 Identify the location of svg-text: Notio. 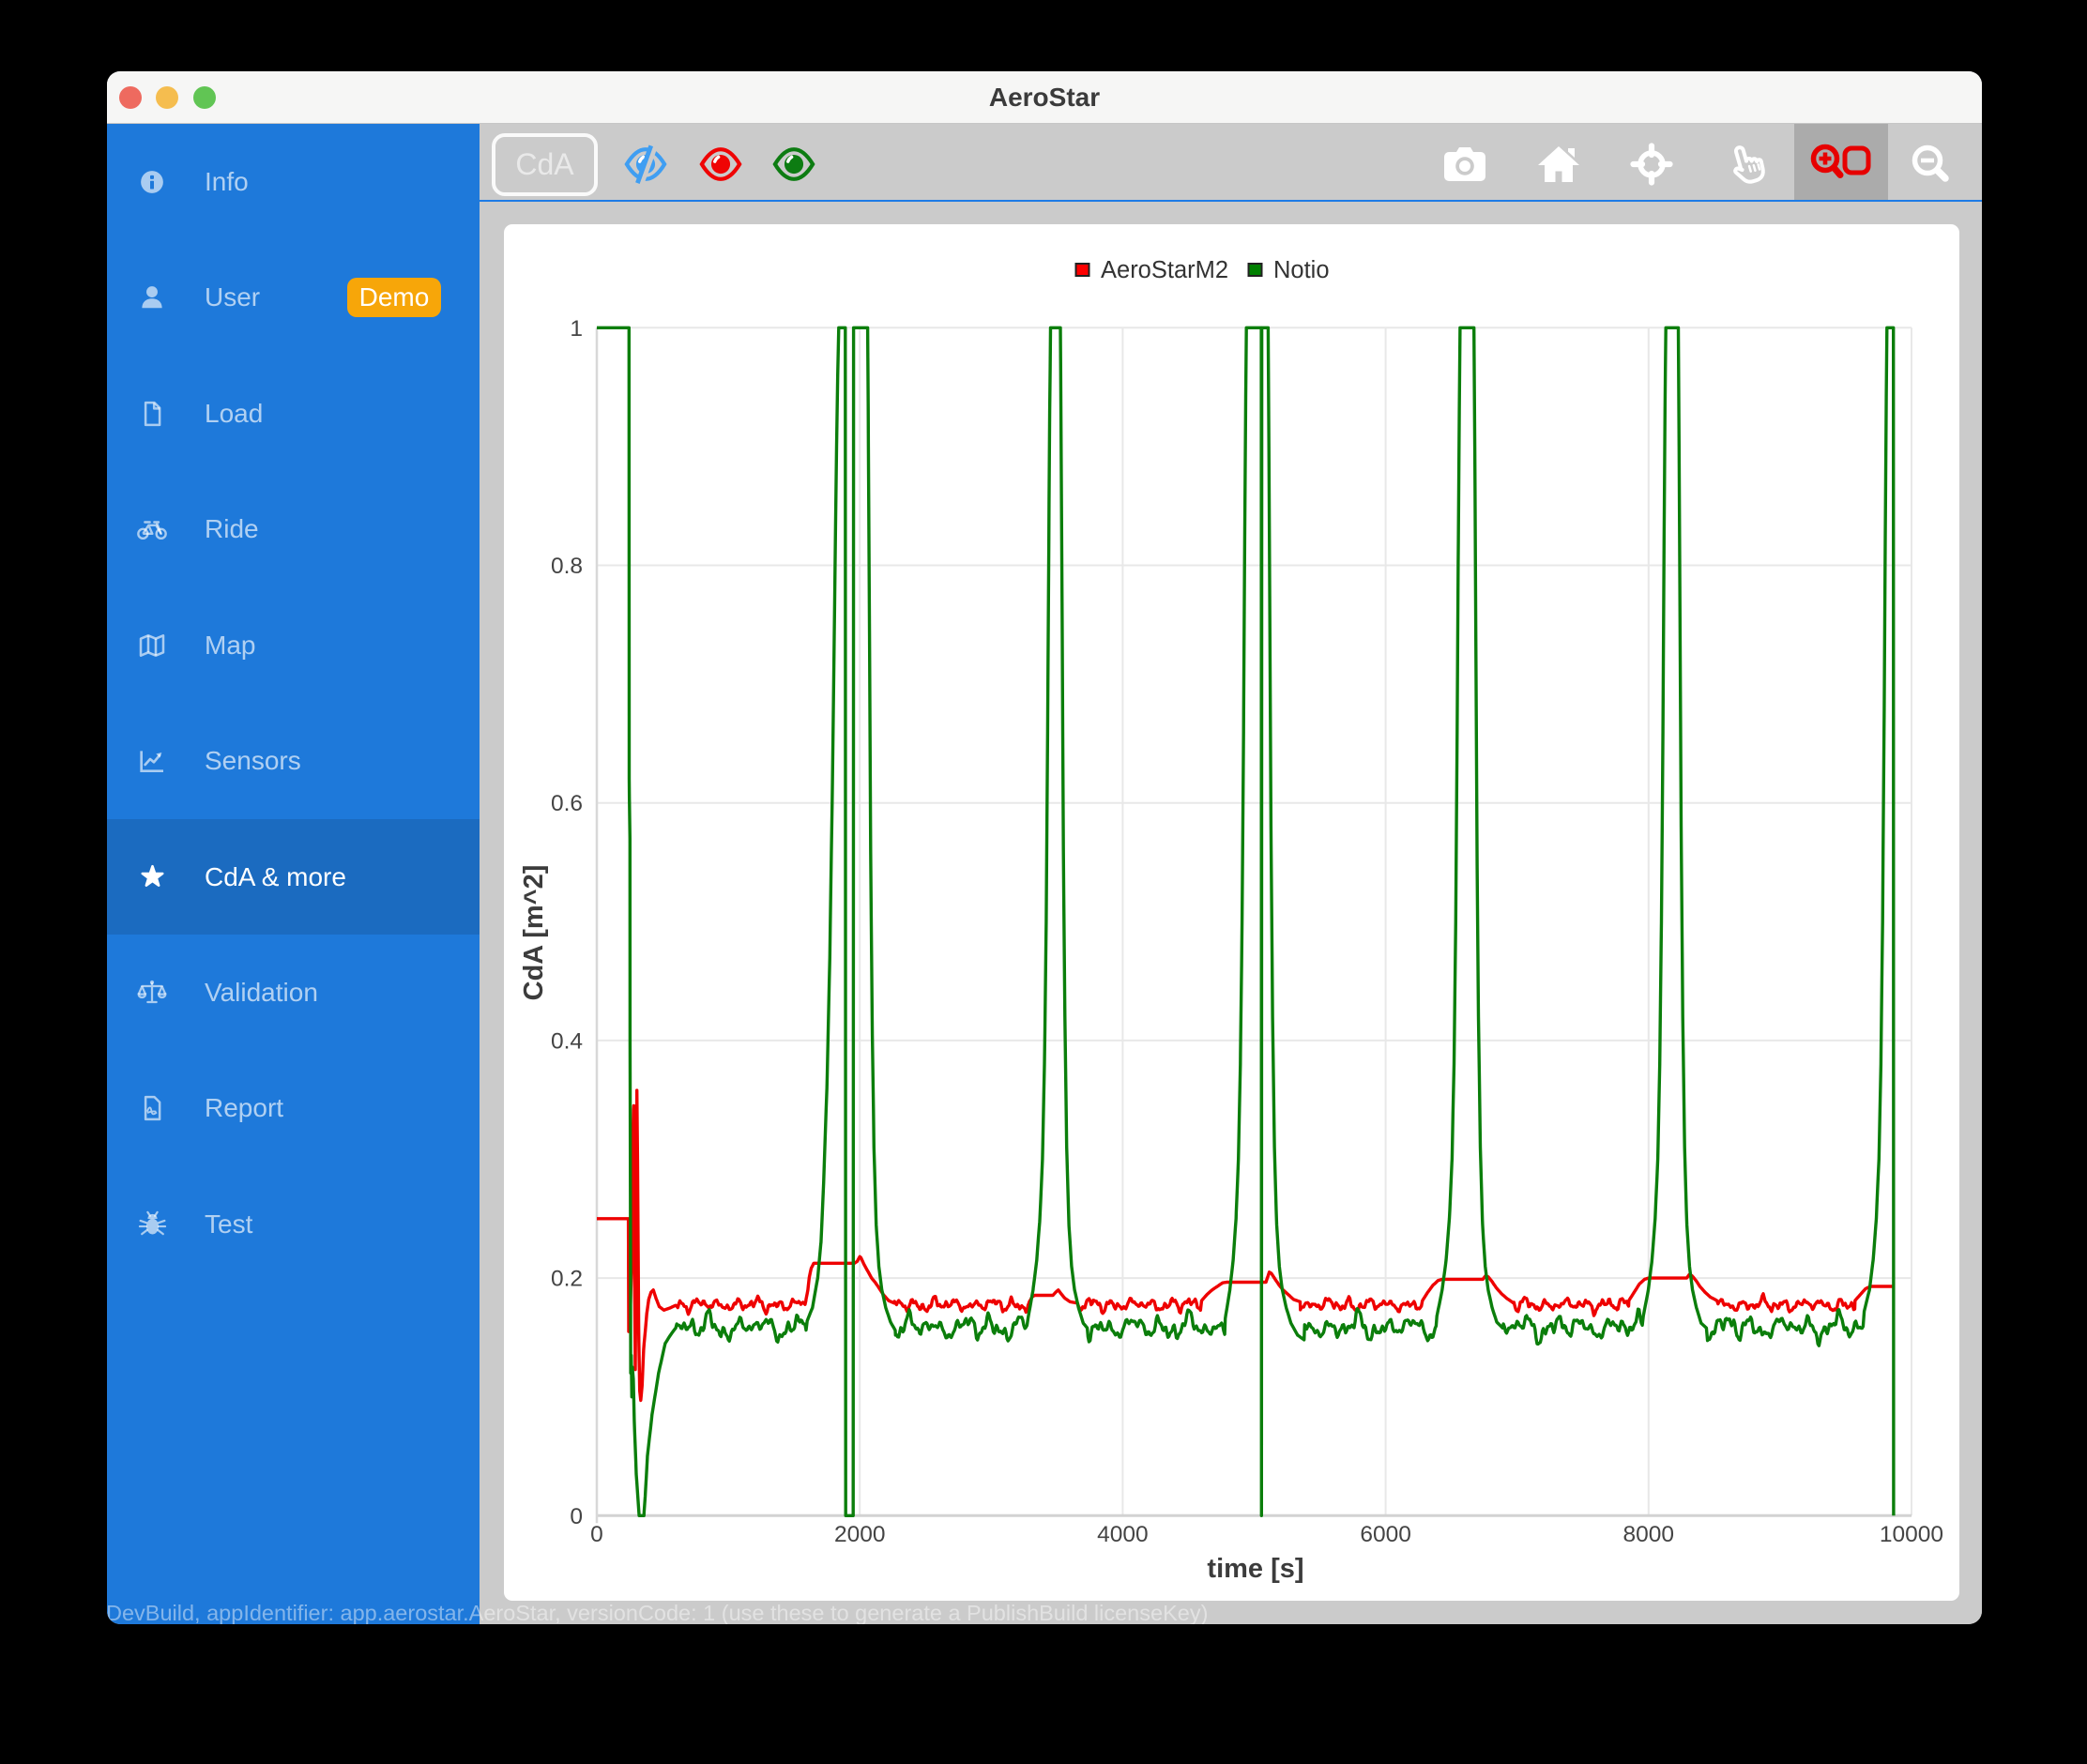
(1301, 270).